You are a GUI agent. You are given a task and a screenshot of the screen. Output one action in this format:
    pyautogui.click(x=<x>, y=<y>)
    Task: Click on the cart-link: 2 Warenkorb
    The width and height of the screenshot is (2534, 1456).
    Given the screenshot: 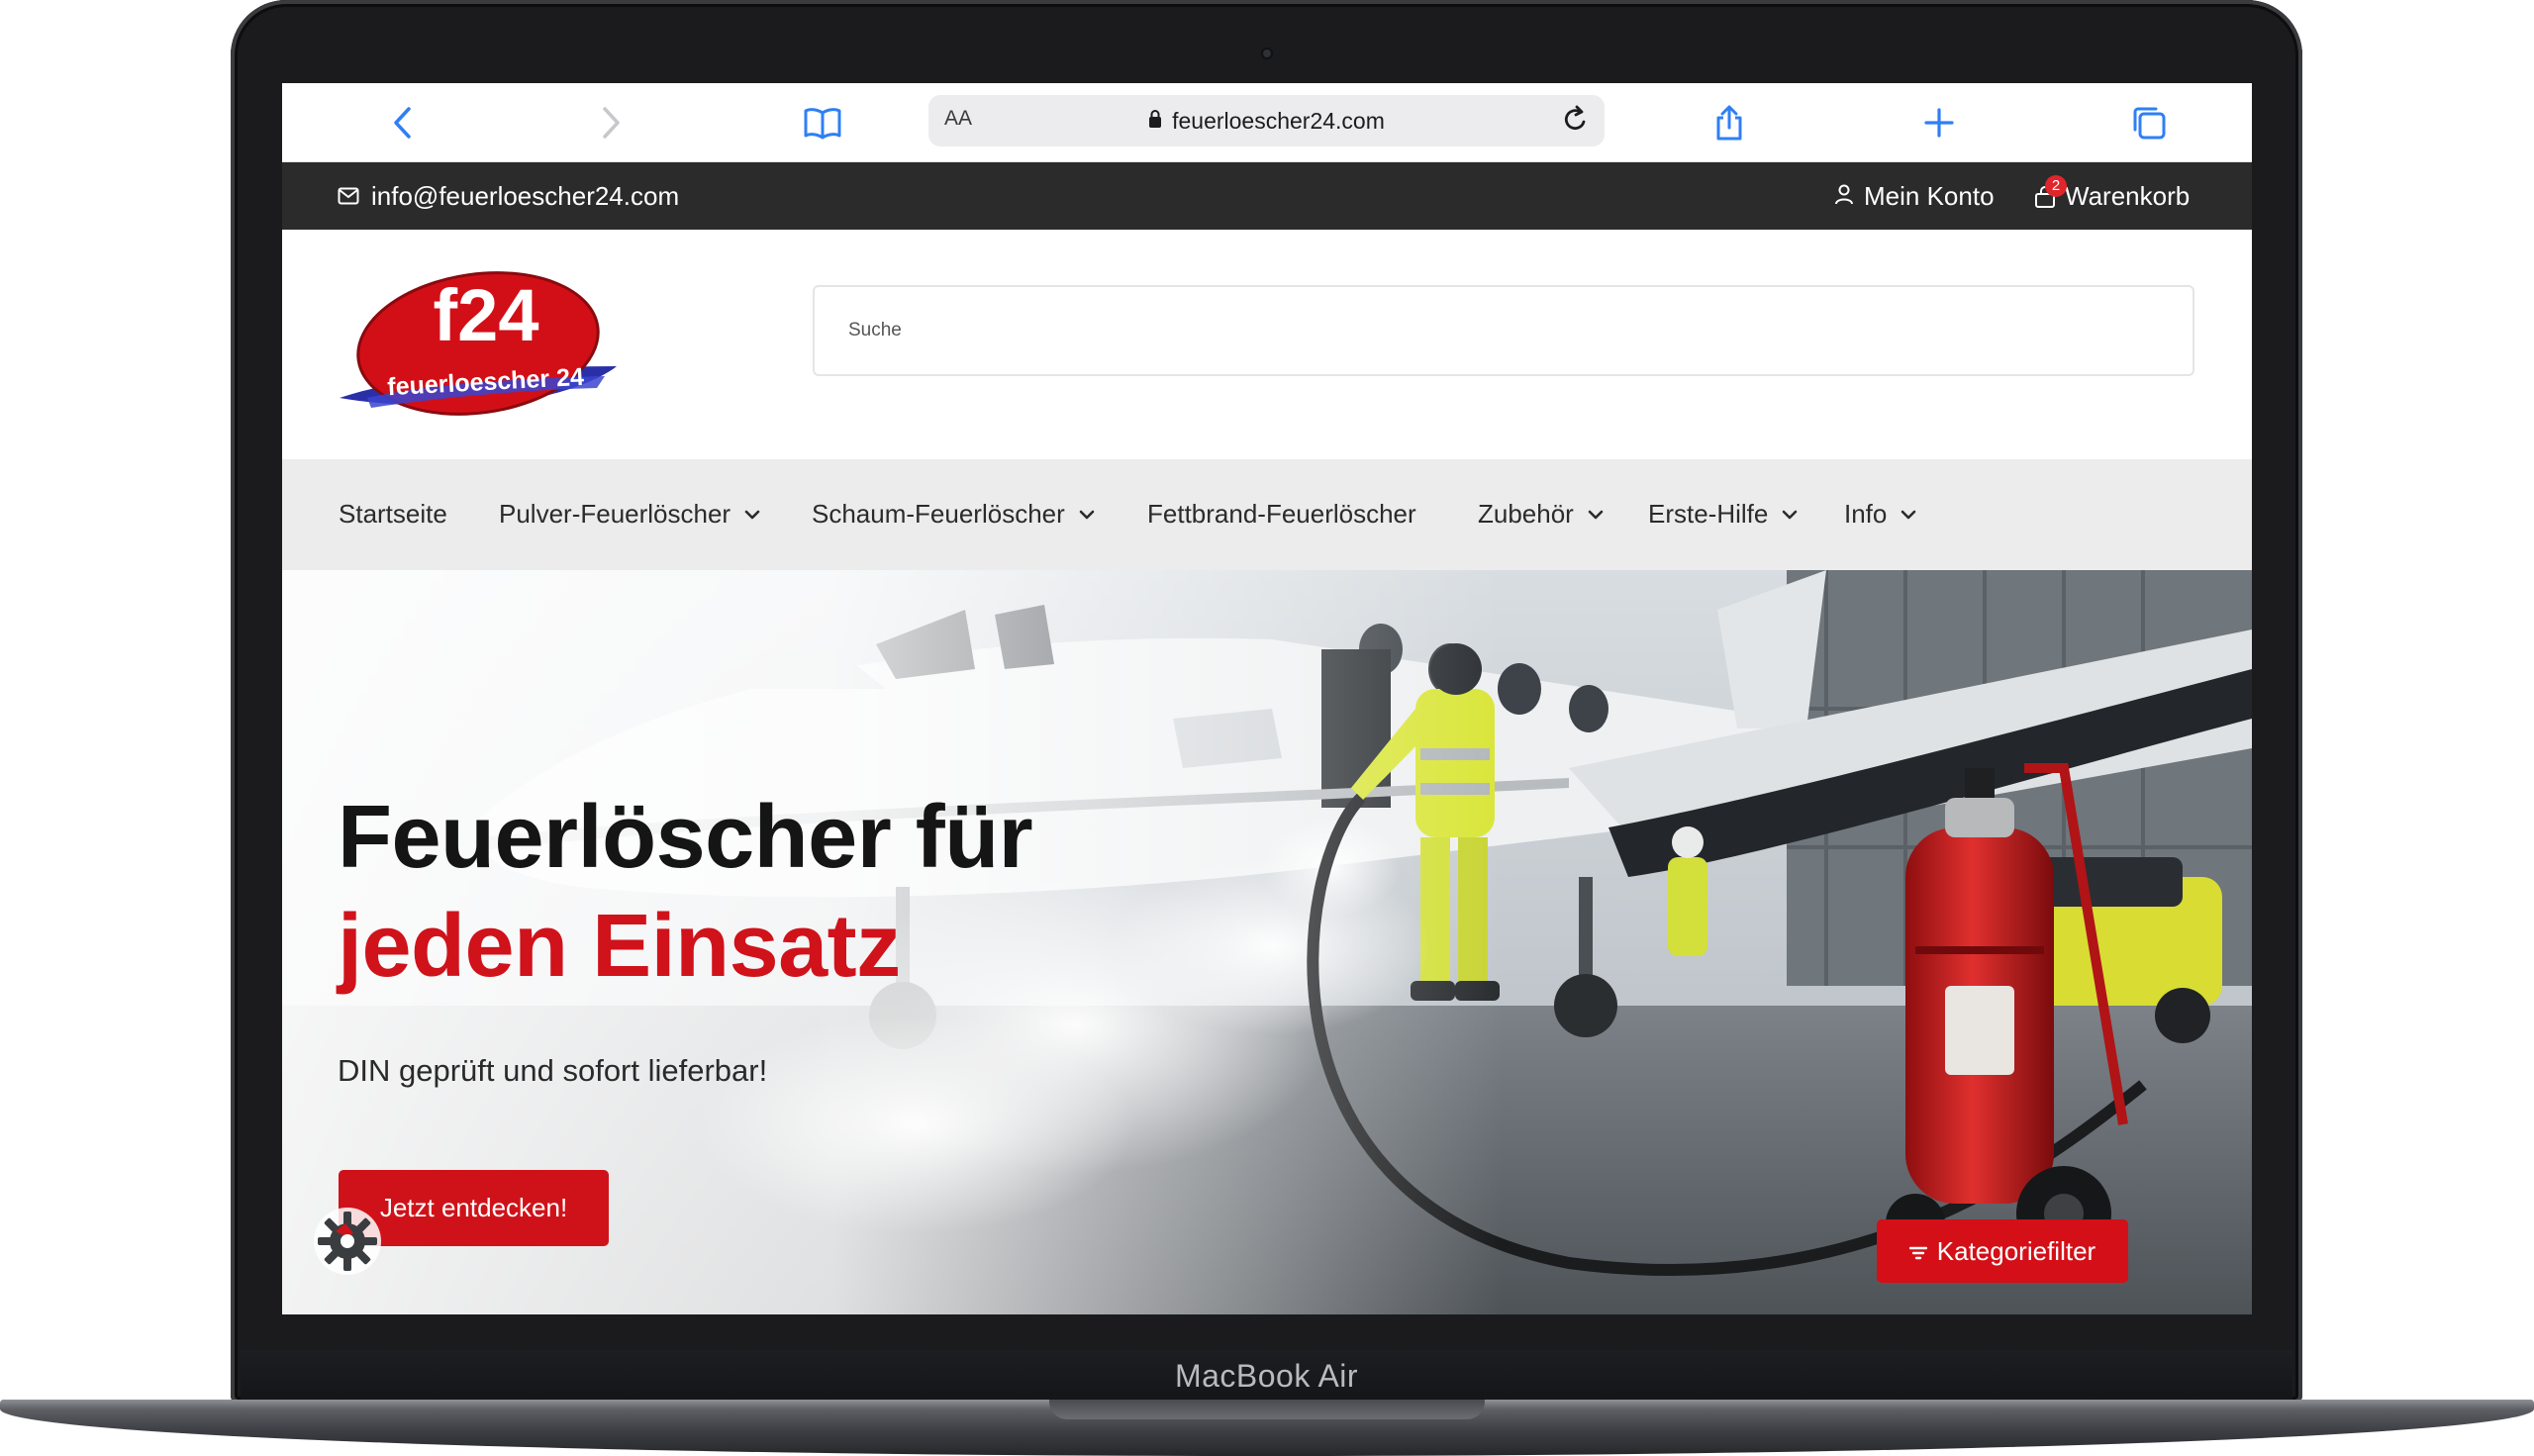 What is the action you would take?
    pyautogui.click(x=2112, y=193)
    